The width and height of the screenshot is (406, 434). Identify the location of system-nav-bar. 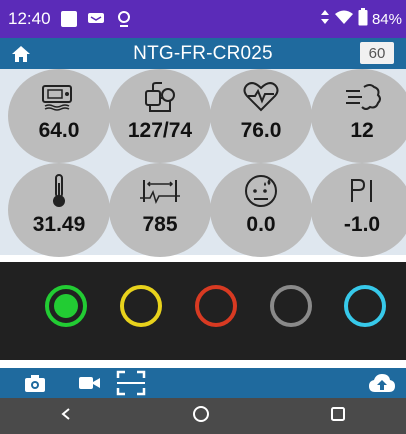
(203, 416).